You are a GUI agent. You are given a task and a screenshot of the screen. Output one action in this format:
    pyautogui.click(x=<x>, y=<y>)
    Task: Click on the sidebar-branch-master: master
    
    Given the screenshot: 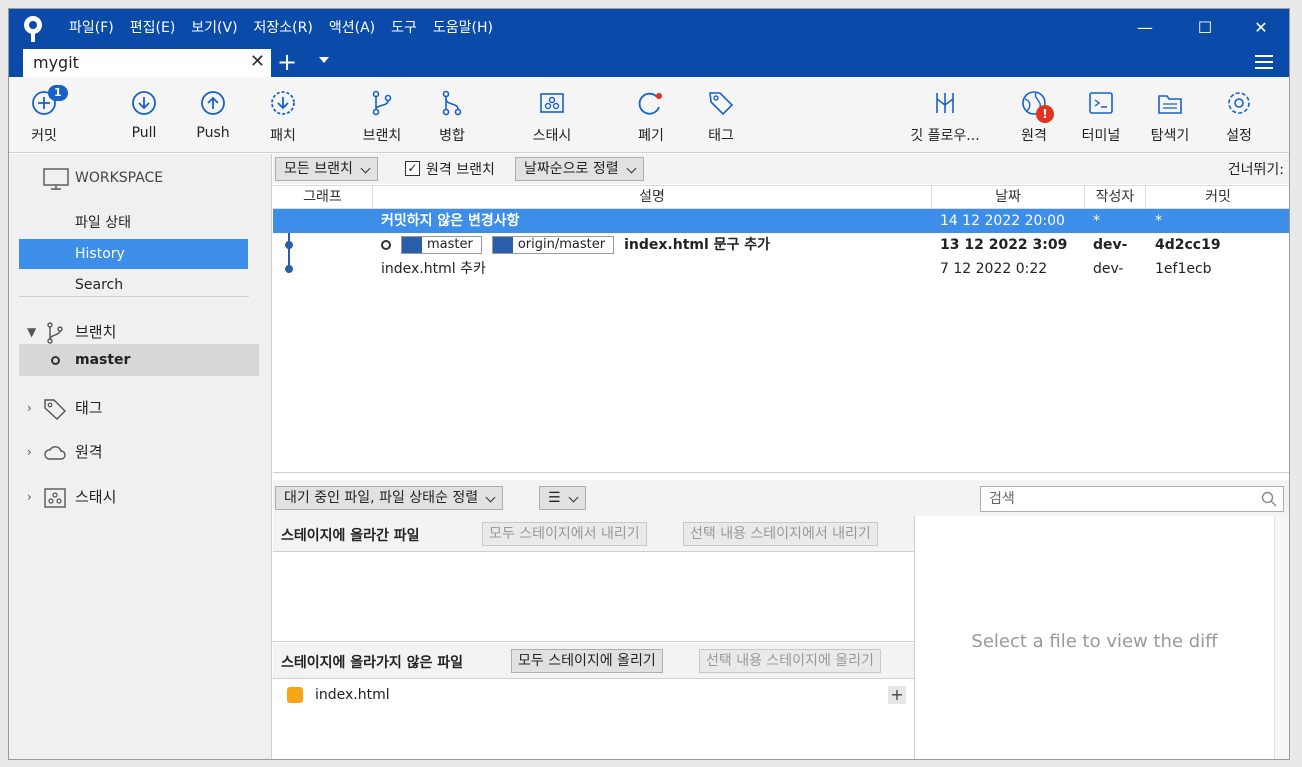 What is the action you would take?
    pyautogui.click(x=139, y=360)
    